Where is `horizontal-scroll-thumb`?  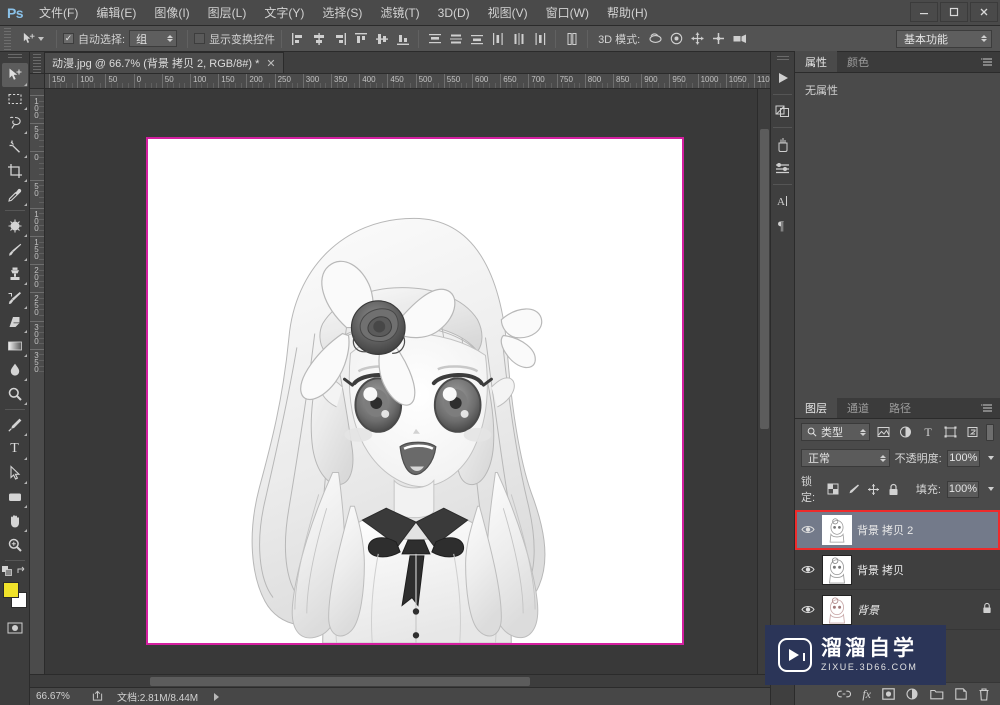 horizontal-scroll-thumb is located at coordinates (340, 681).